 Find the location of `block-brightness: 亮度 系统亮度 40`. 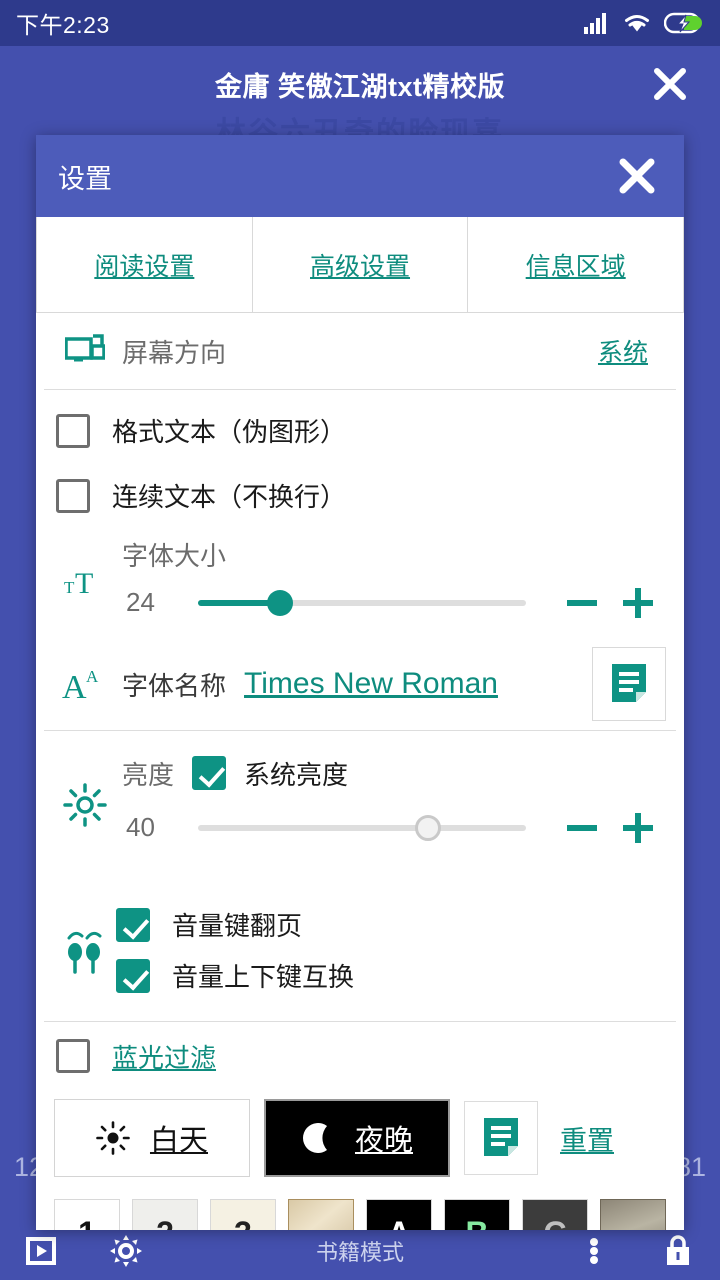

block-brightness: 亮度 系统亮度 40 is located at coordinates (360, 805).